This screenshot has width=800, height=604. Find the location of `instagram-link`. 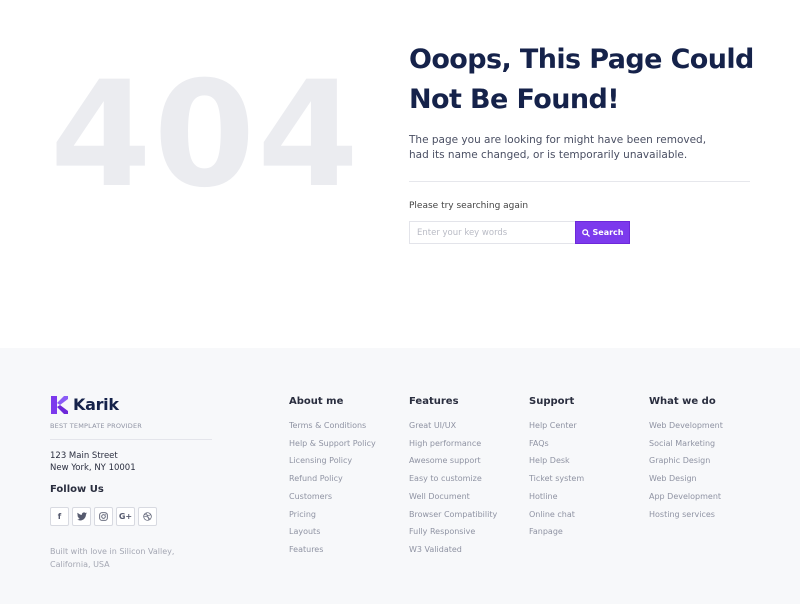

instagram-link is located at coordinates (103, 516).